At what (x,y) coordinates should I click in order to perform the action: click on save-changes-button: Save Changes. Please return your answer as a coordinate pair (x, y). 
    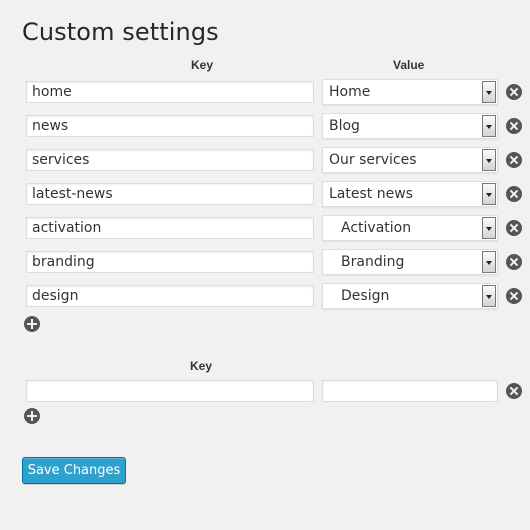
    Looking at the image, I should click on (74, 470).